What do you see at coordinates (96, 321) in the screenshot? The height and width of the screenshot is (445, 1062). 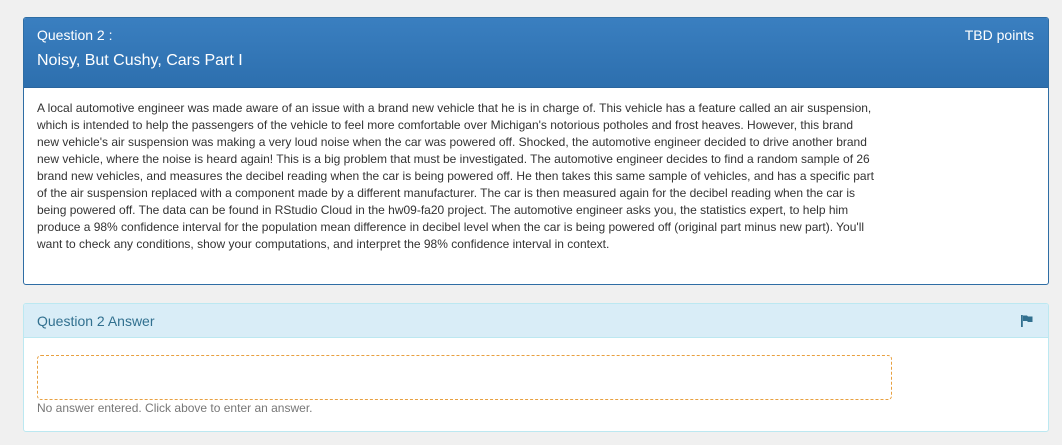 I see `answer-title: Question 2 Answer` at bounding box center [96, 321].